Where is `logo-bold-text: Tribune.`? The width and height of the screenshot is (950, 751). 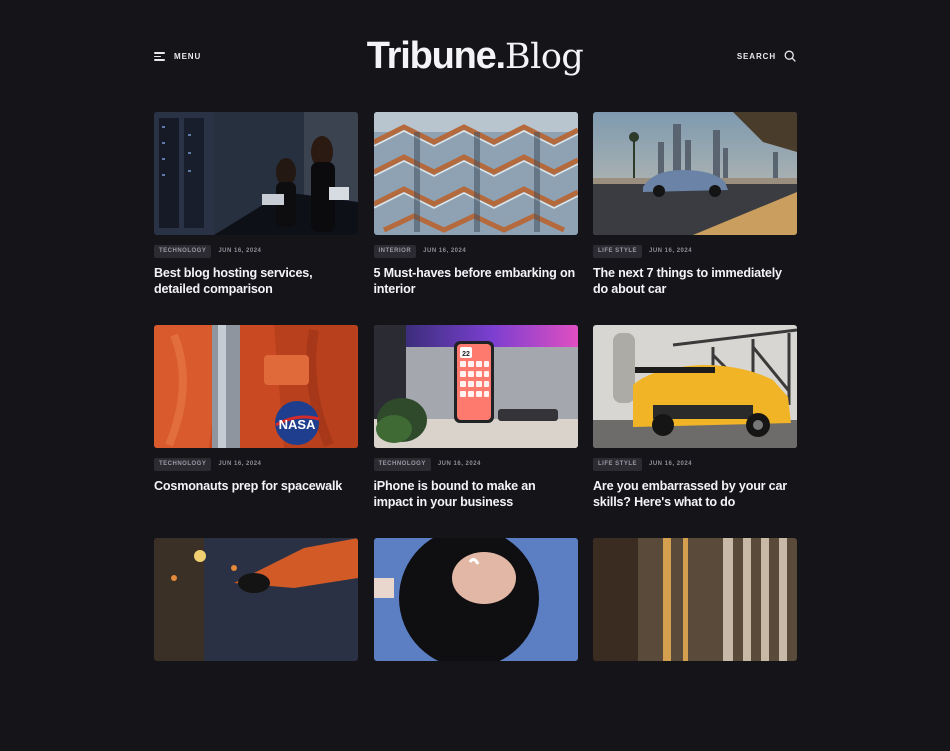 logo-bold-text: Tribune. is located at coordinates (436, 56).